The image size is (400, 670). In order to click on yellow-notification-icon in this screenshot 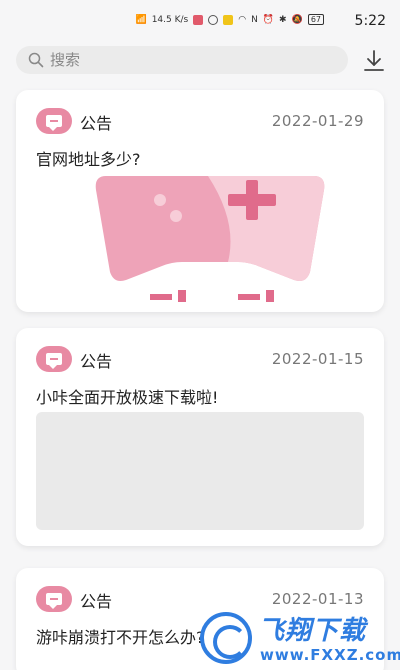, I will do `click(228, 19)`.